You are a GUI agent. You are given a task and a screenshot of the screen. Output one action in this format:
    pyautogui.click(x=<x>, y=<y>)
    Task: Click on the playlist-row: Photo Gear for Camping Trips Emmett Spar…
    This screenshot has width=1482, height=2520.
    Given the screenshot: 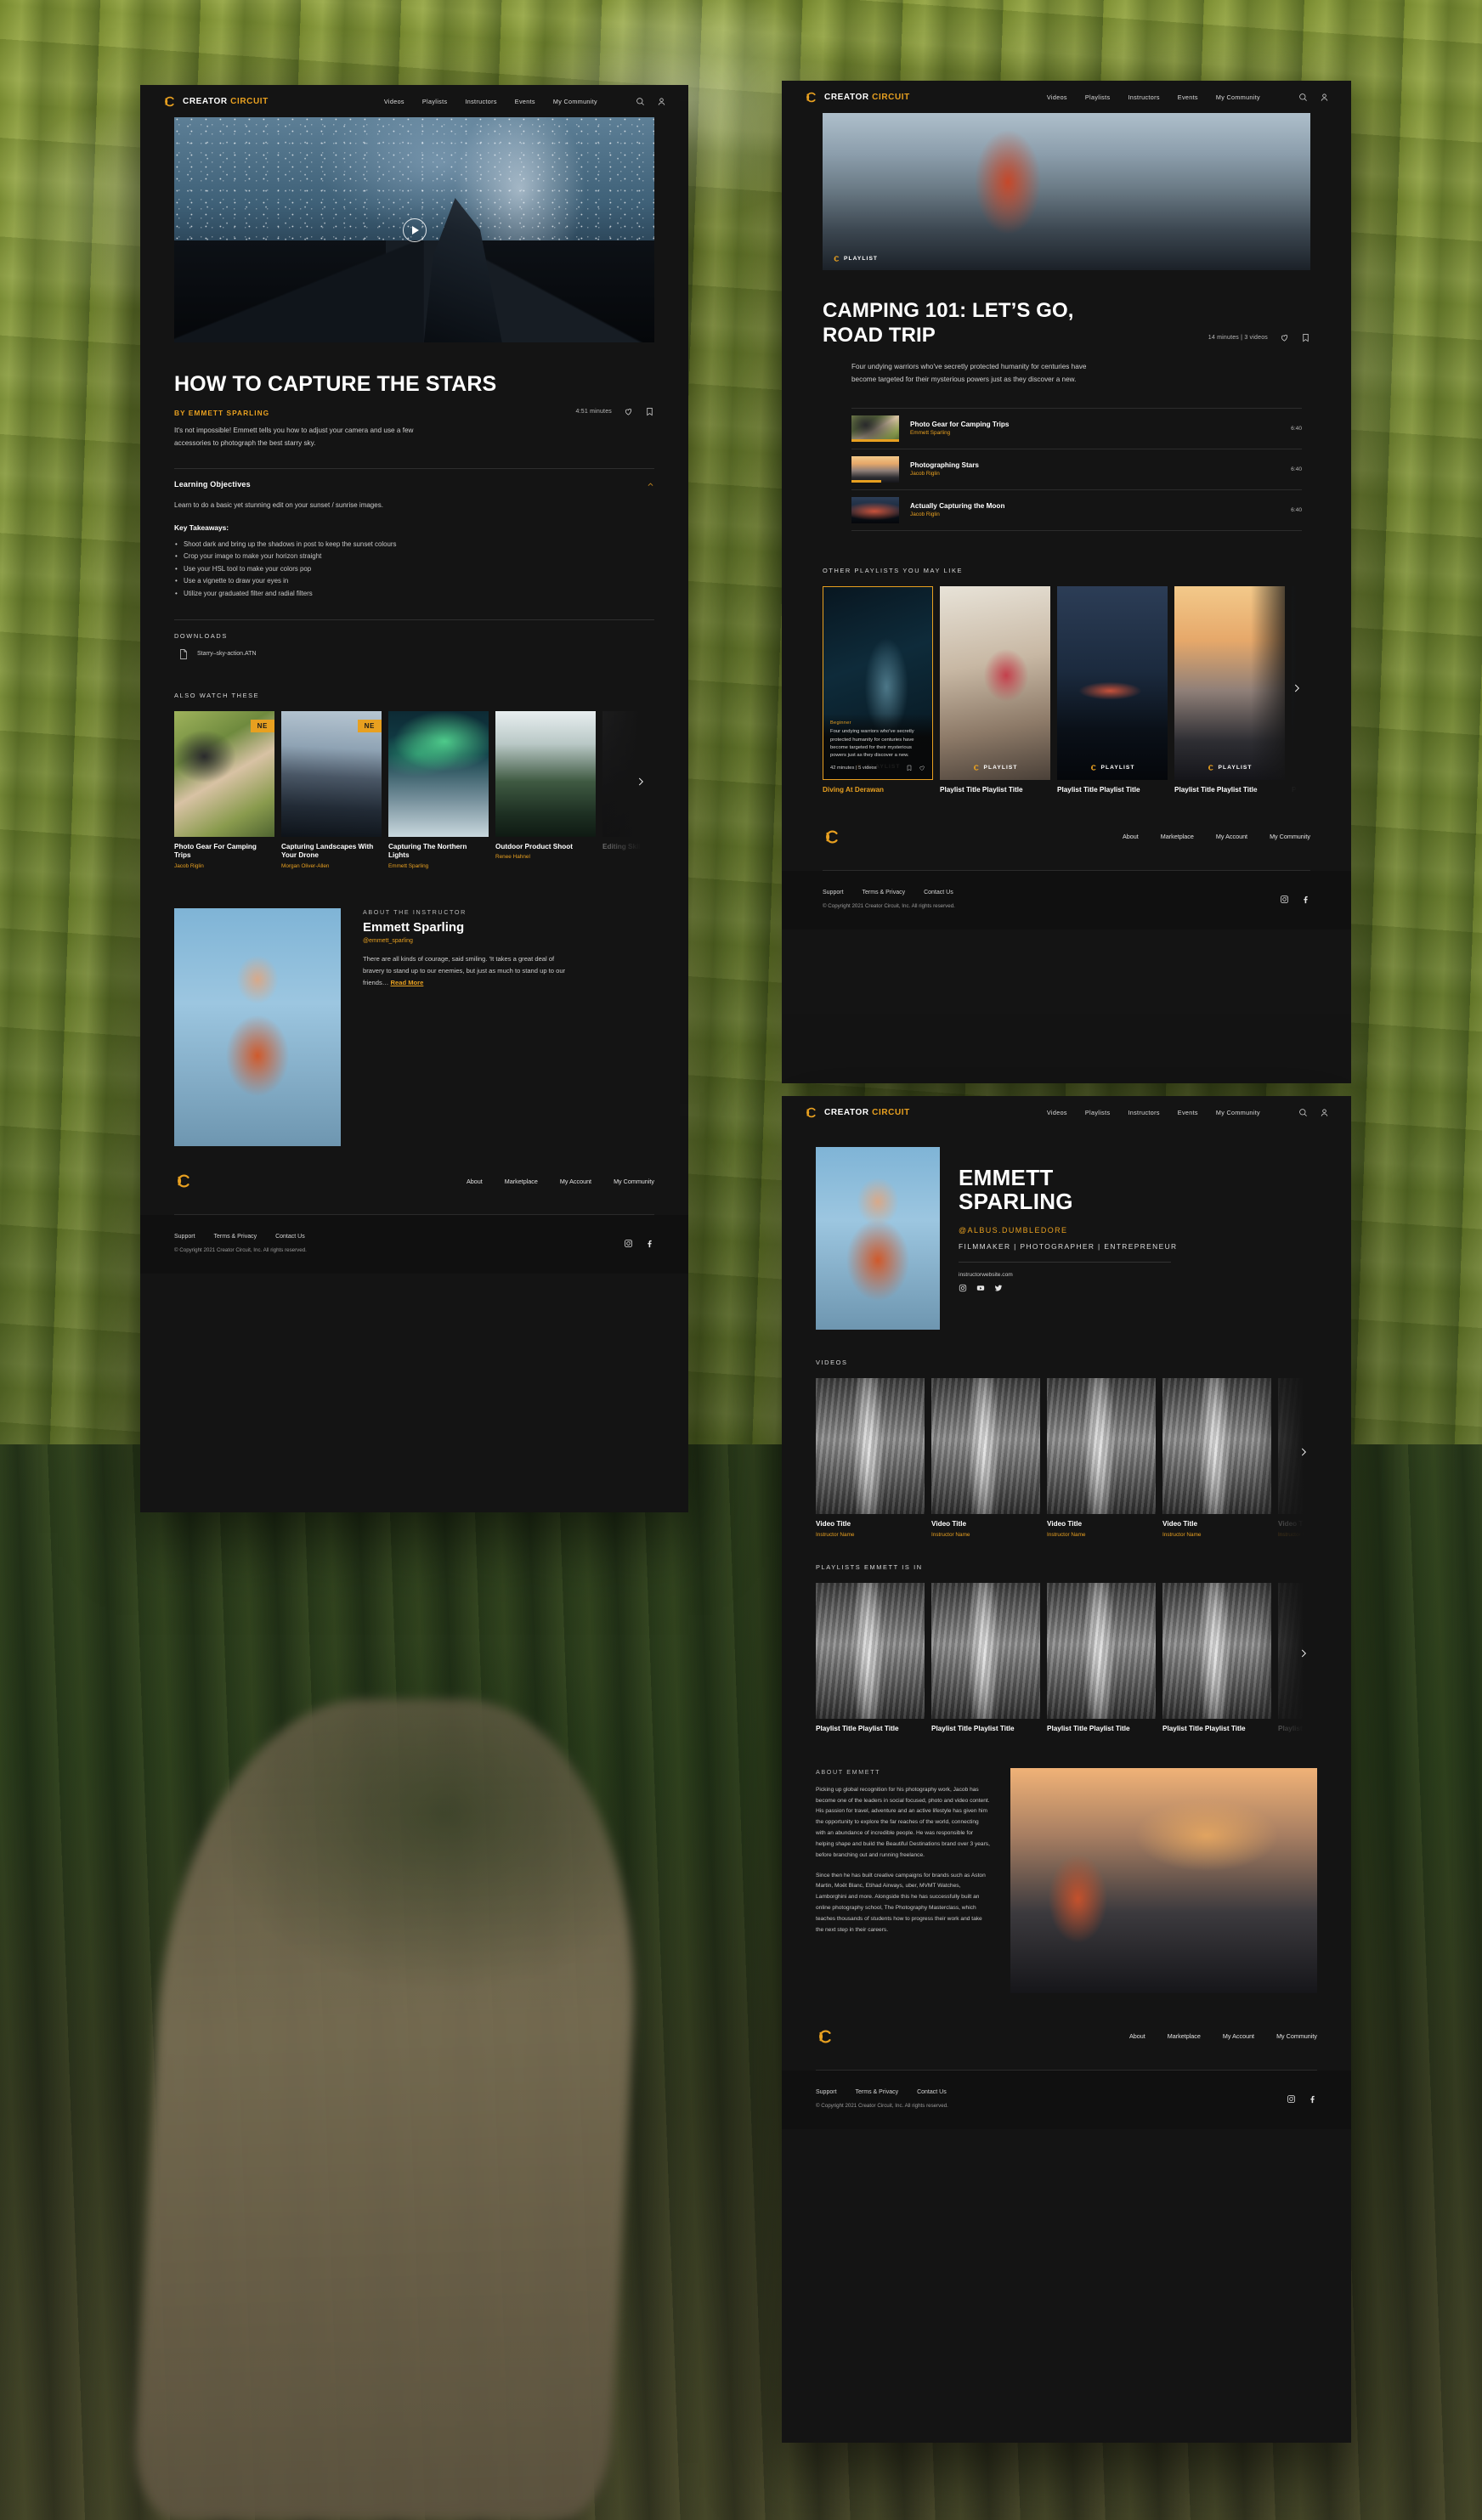 What is the action you would take?
    pyautogui.click(x=1076, y=429)
    